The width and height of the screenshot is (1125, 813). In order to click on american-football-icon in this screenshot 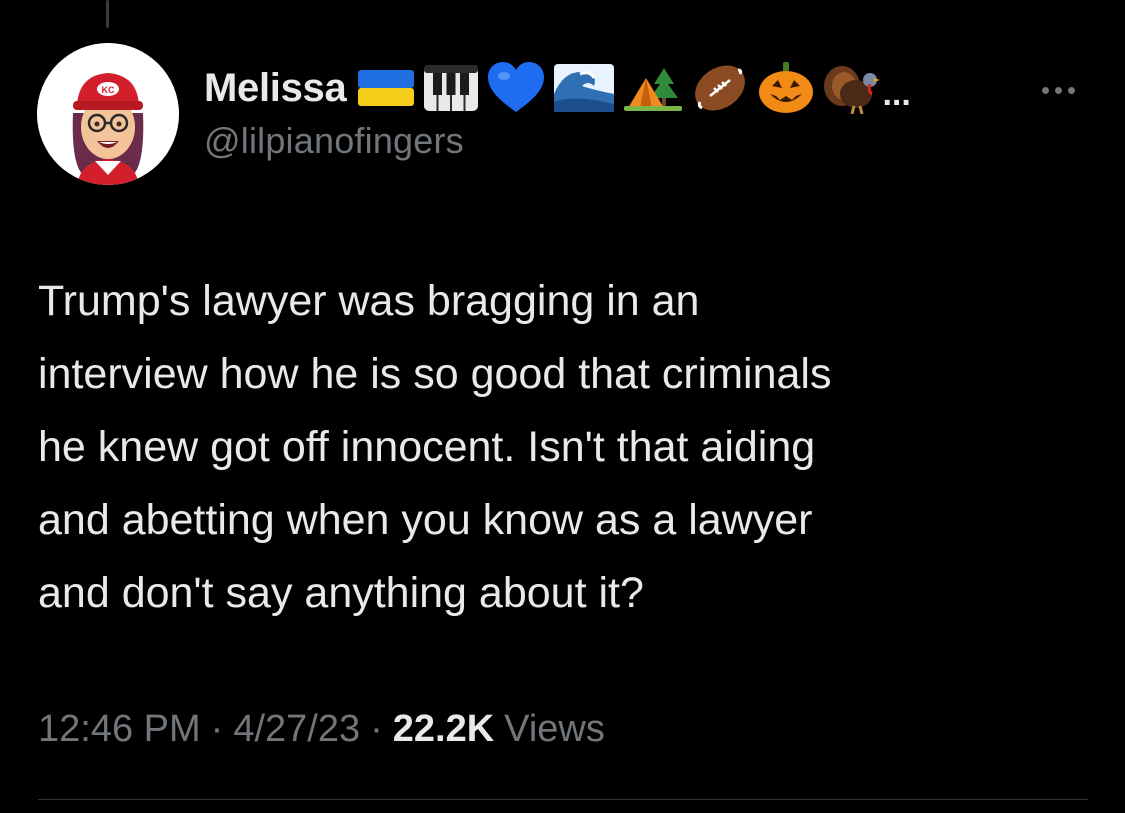, I will do `click(720, 88)`.